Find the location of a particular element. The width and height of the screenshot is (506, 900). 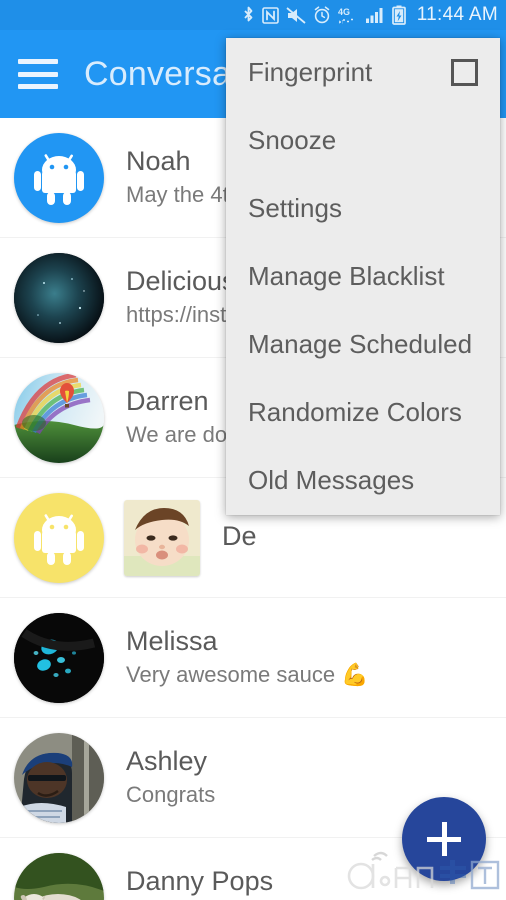

menu-item-label: Fingerprint is located at coordinates (310, 71).